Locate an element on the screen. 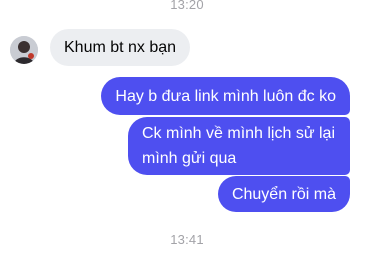 The image size is (374, 257). timestamp-top: 13:20 is located at coordinates (187, 6).